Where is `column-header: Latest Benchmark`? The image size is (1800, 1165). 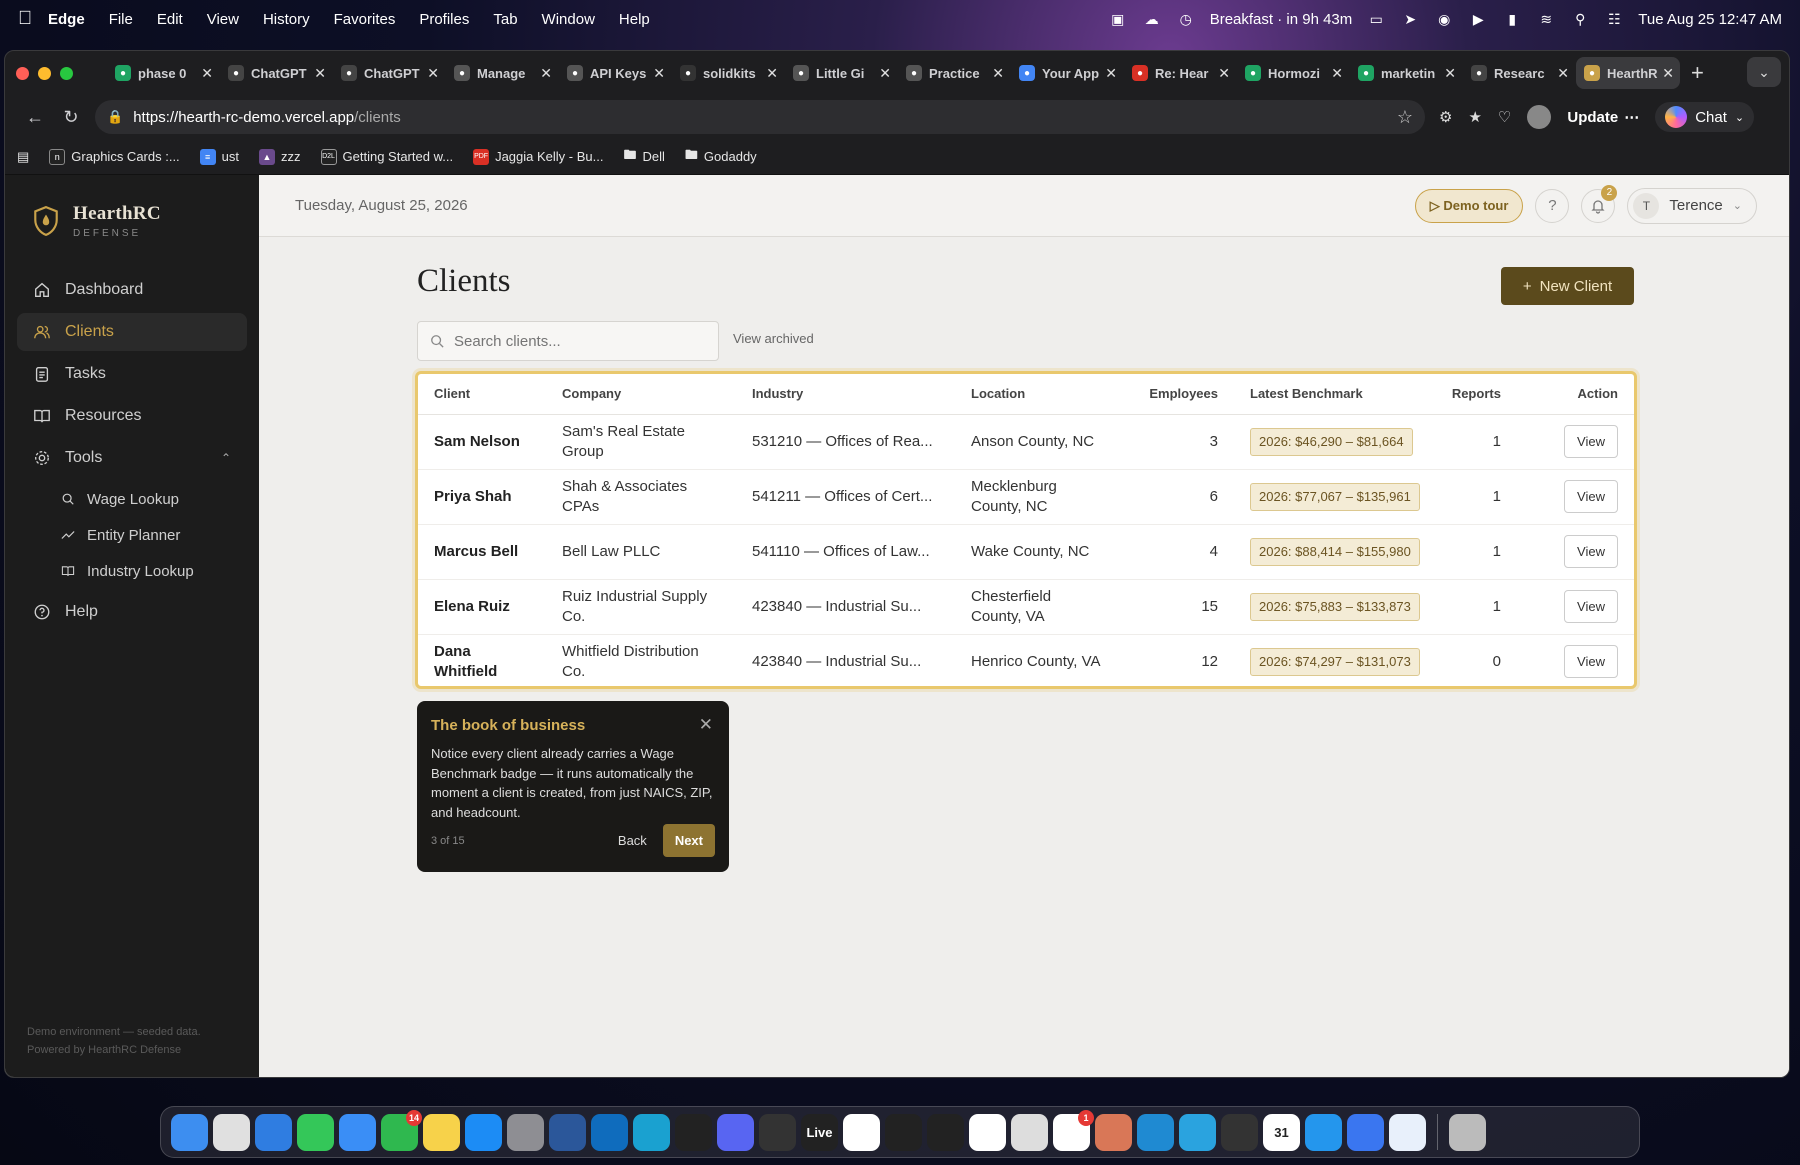
column-header: Latest Benchmark is located at coordinates (1335, 394).